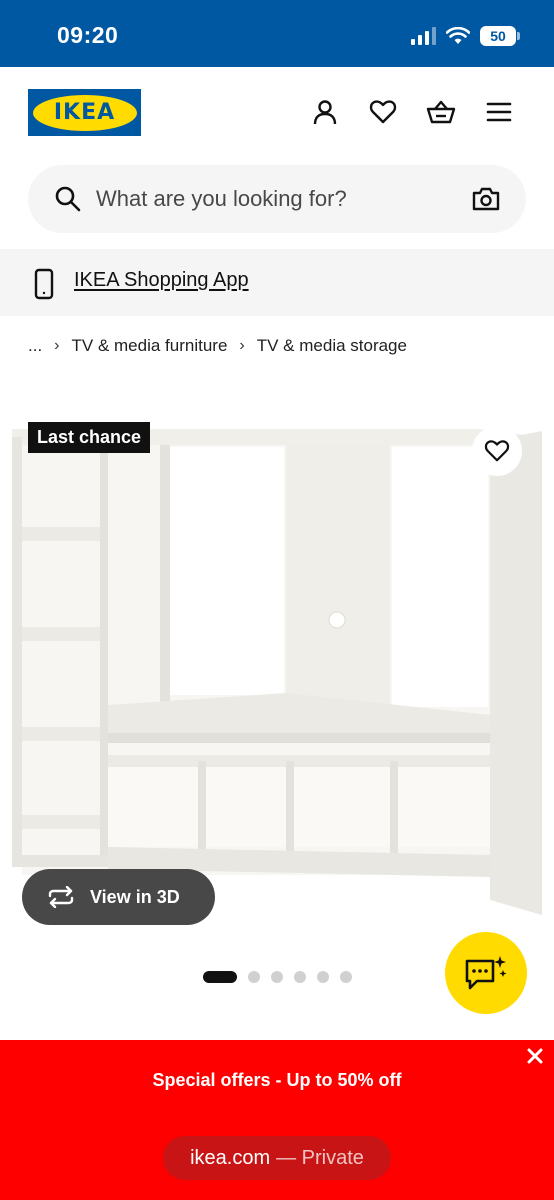 Image resolution: width=554 pixels, height=1200 pixels. What do you see at coordinates (325, 112) in the screenshot?
I see `user-icon` at bounding box center [325, 112].